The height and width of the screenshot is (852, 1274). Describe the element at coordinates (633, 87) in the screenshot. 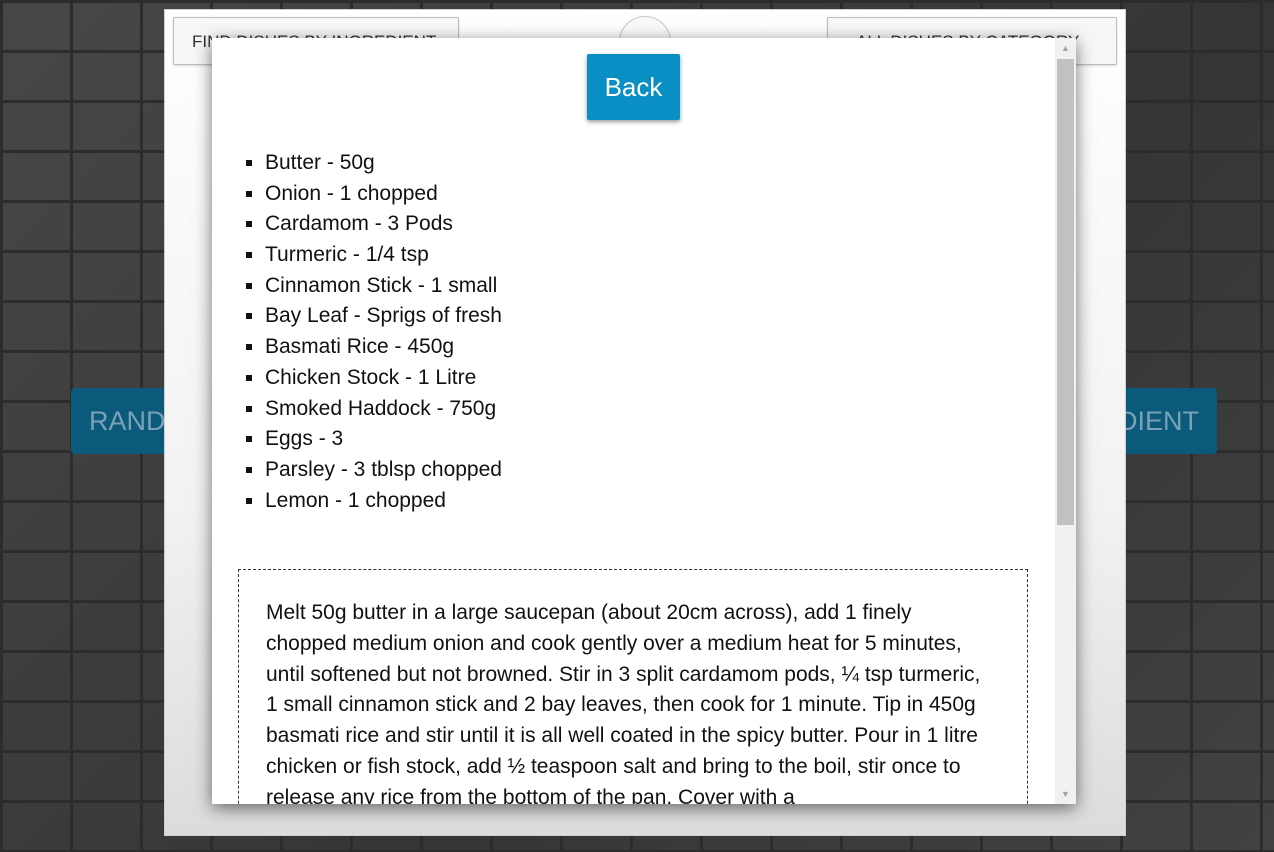

I see `back-button: Back` at that location.